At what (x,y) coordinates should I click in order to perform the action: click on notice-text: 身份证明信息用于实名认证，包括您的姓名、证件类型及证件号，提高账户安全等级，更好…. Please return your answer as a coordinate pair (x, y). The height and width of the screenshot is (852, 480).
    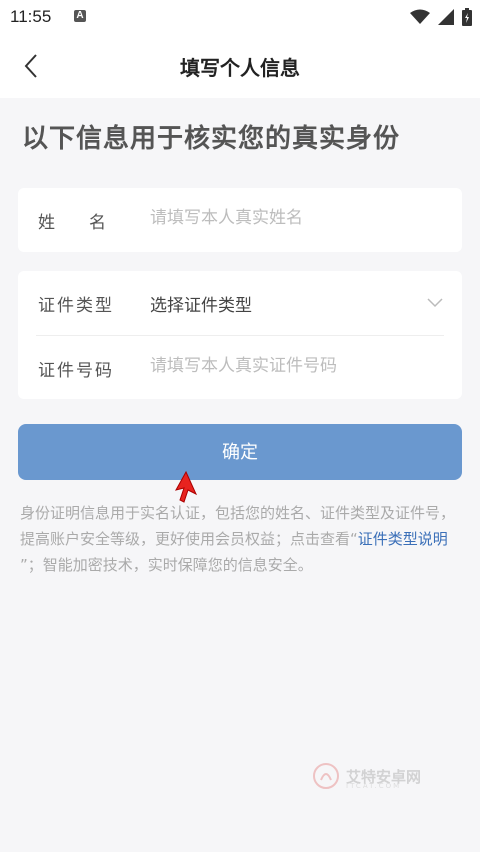
    Looking at the image, I should click on (240, 539).